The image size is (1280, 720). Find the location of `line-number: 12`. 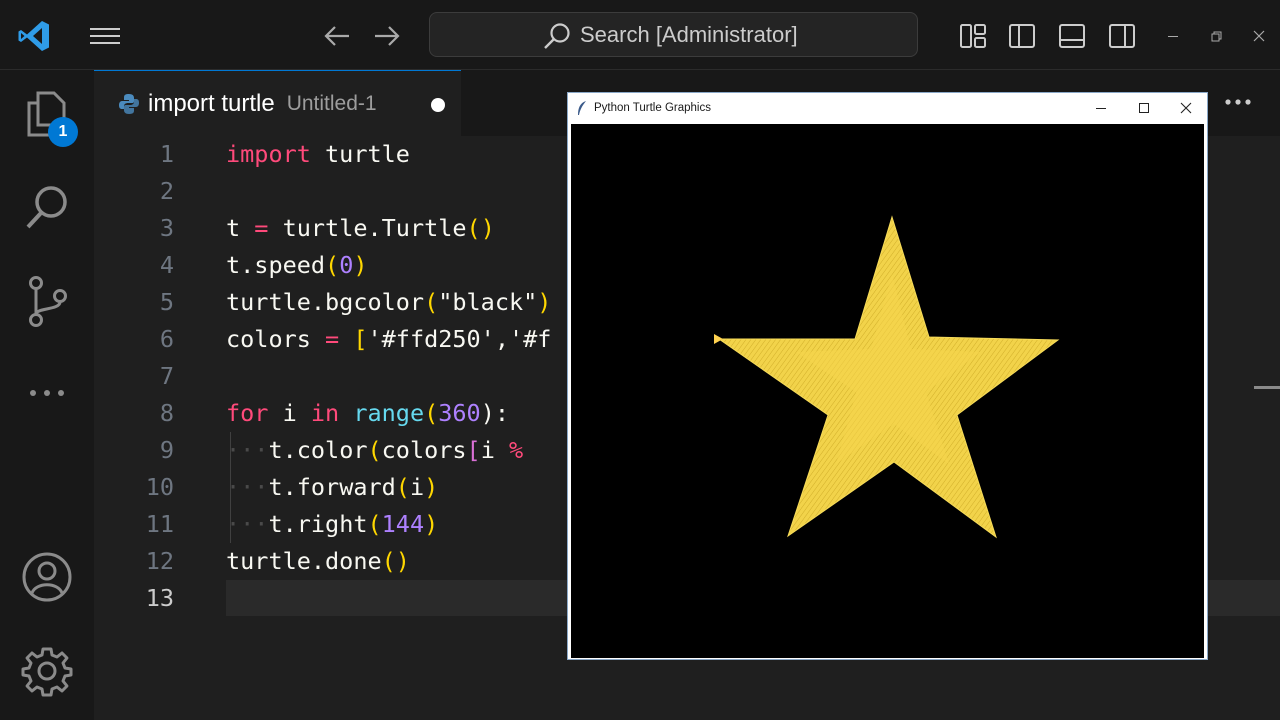

line-number: 12 is located at coordinates (159, 561).